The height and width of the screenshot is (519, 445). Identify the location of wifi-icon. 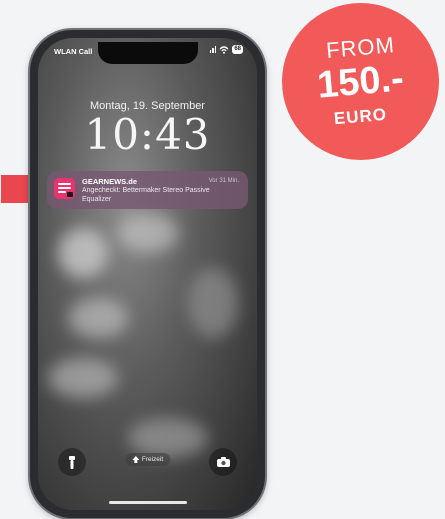
(224, 49).